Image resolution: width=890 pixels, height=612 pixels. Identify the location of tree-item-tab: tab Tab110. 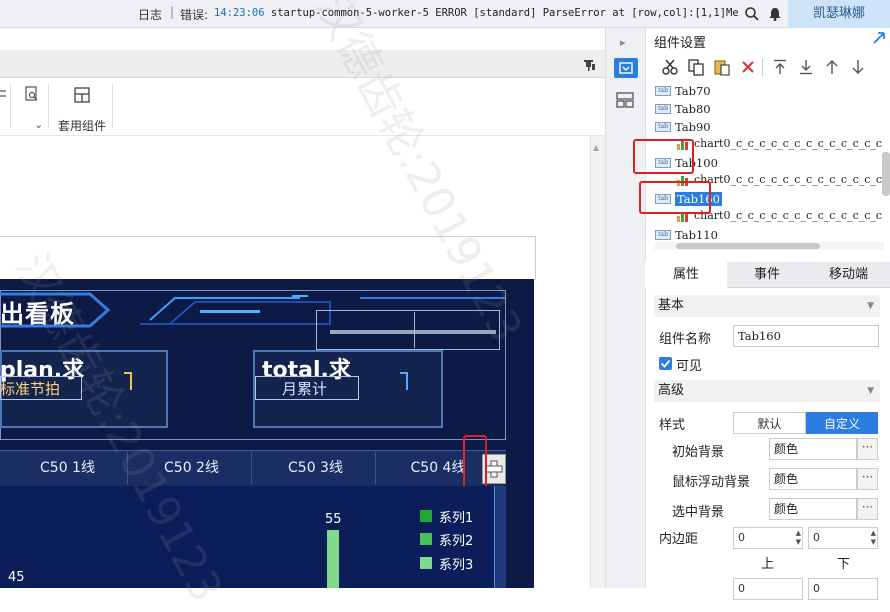
(686, 234).